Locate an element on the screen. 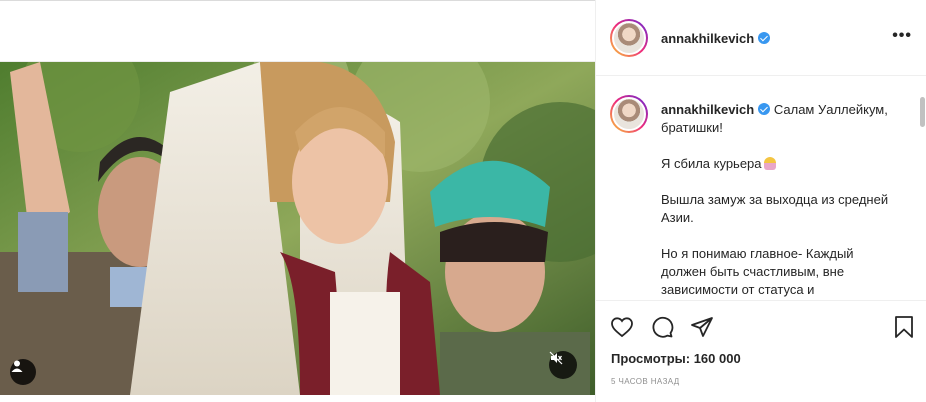  heart-icon is located at coordinates (622, 327).